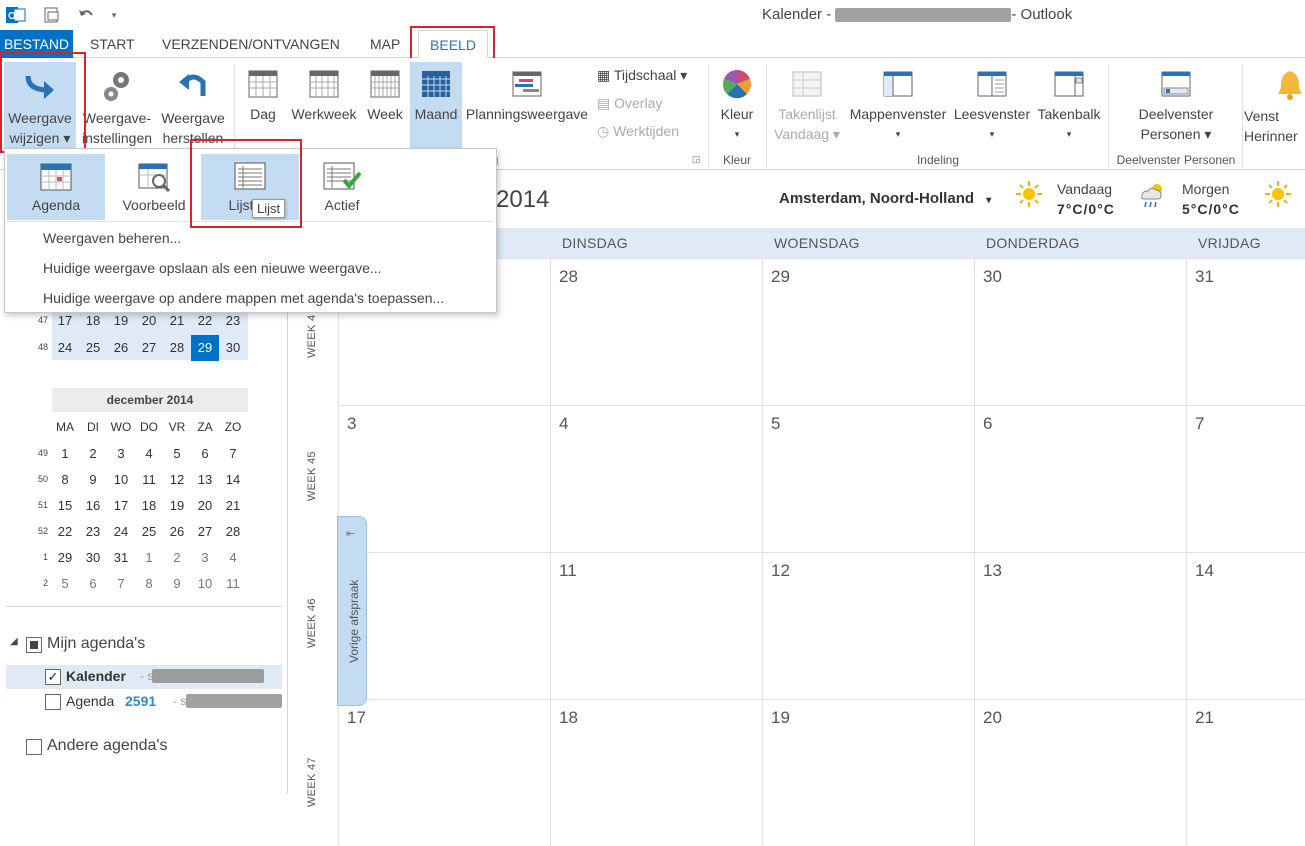 This screenshot has width=1305, height=846. I want to click on calendar-day-cell: 5, so click(868, 478).